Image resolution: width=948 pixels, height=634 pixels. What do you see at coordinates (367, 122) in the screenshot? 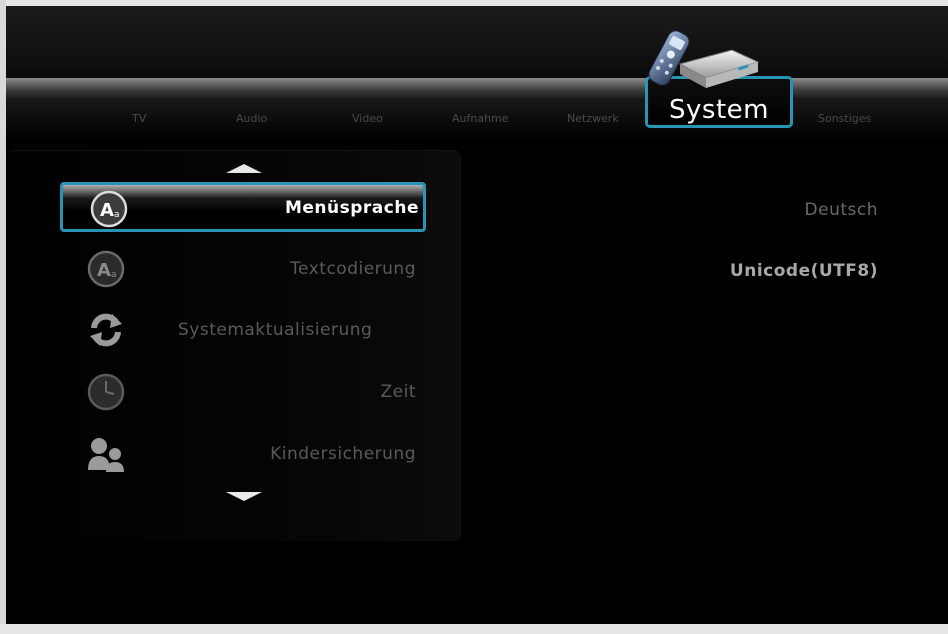
I see `tab-video: Video` at bounding box center [367, 122].